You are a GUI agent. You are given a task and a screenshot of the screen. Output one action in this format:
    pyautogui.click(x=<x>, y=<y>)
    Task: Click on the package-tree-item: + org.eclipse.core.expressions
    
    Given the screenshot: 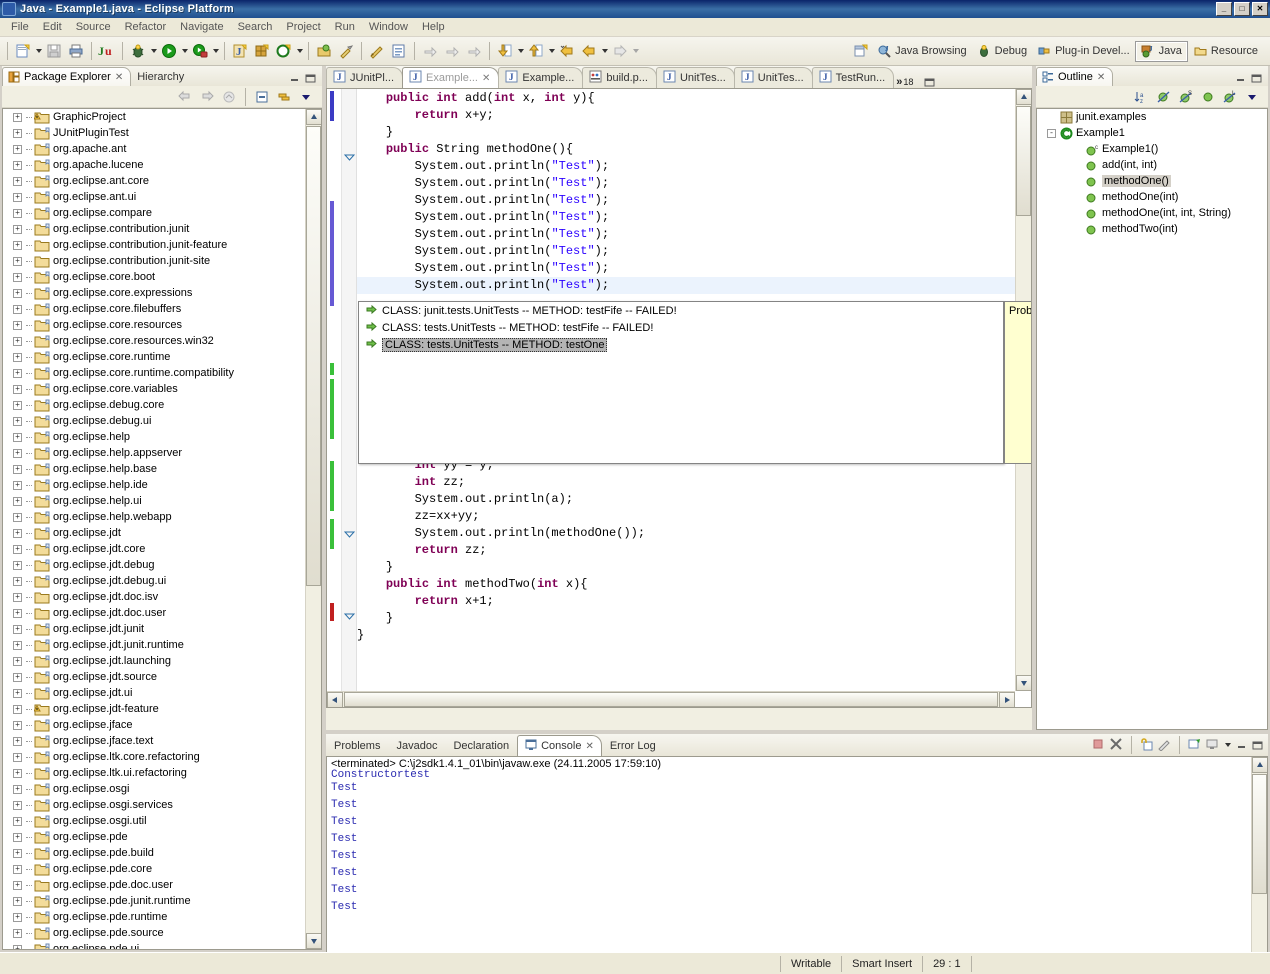 What is the action you would take?
    pyautogui.click(x=162, y=293)
    